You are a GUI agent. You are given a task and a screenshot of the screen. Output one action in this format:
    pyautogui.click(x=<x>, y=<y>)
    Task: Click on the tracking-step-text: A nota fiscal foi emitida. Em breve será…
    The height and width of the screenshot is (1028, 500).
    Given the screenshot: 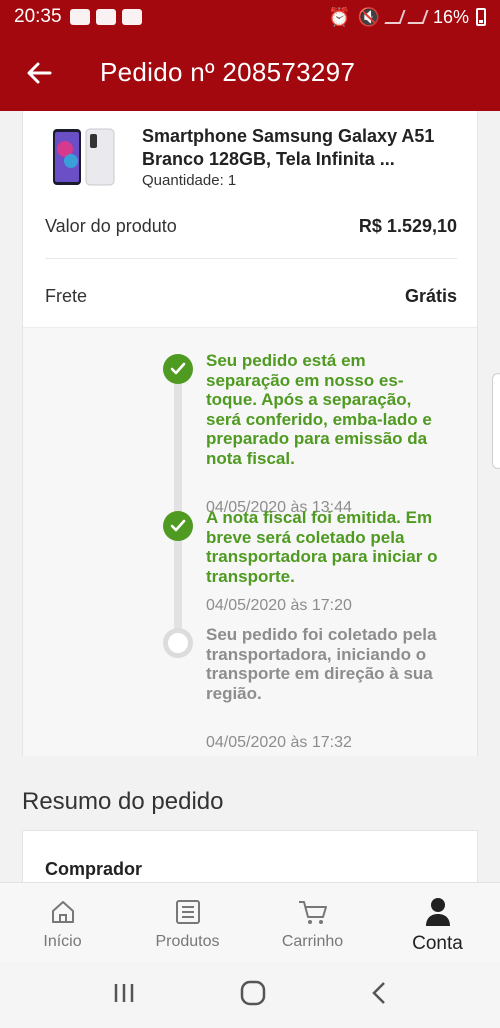 What is the action you would take?
    pyautogui.click(x=322, y=547)
    